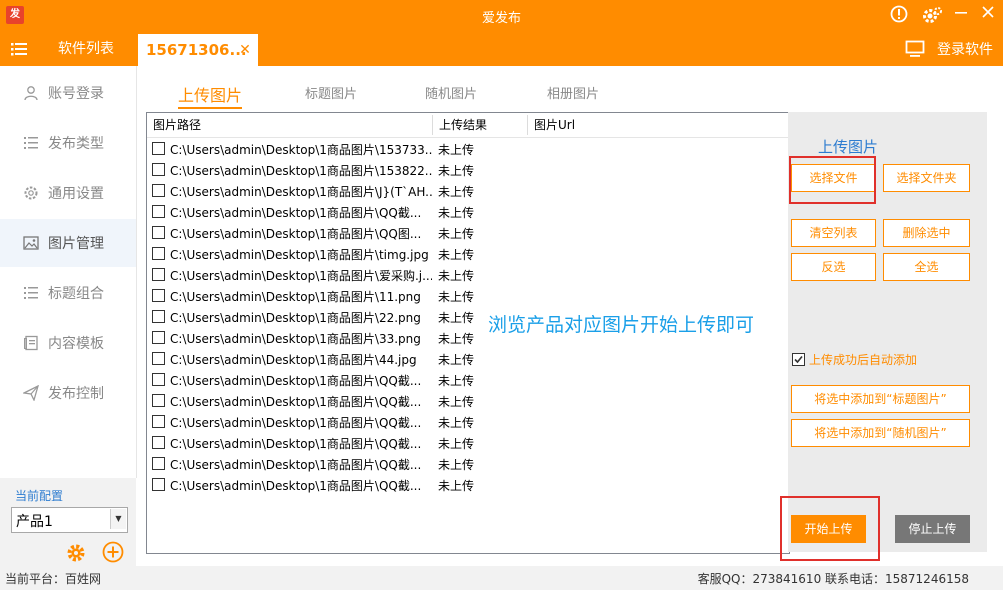  I want to click on sidebar-item-publish-control: 发布控制, so click(68, 393).